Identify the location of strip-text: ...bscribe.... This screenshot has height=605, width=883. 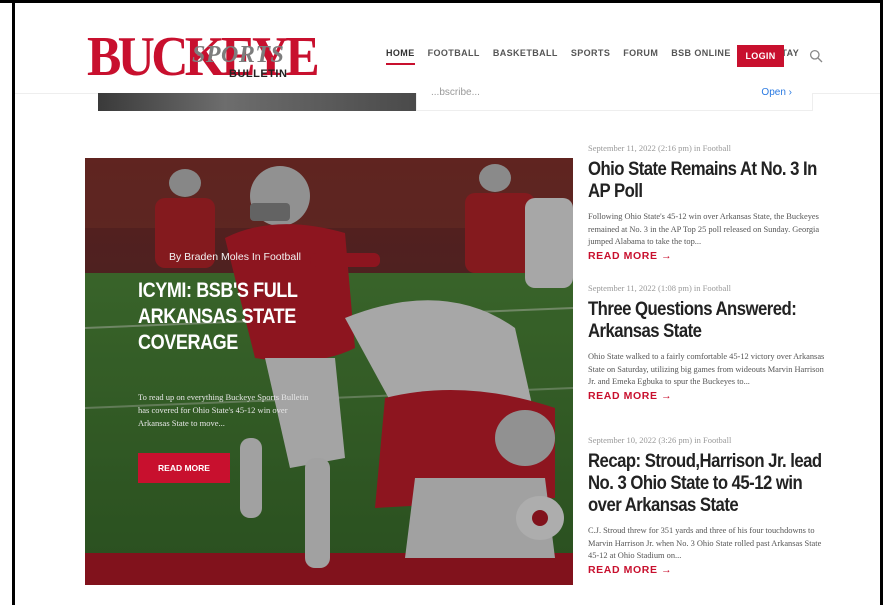
(455, 92).